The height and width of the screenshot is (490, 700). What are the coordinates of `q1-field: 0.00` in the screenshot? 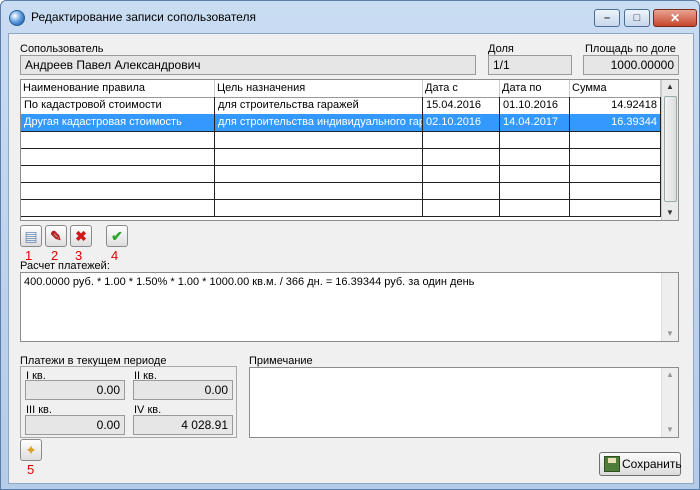 It's located at (75, 390).